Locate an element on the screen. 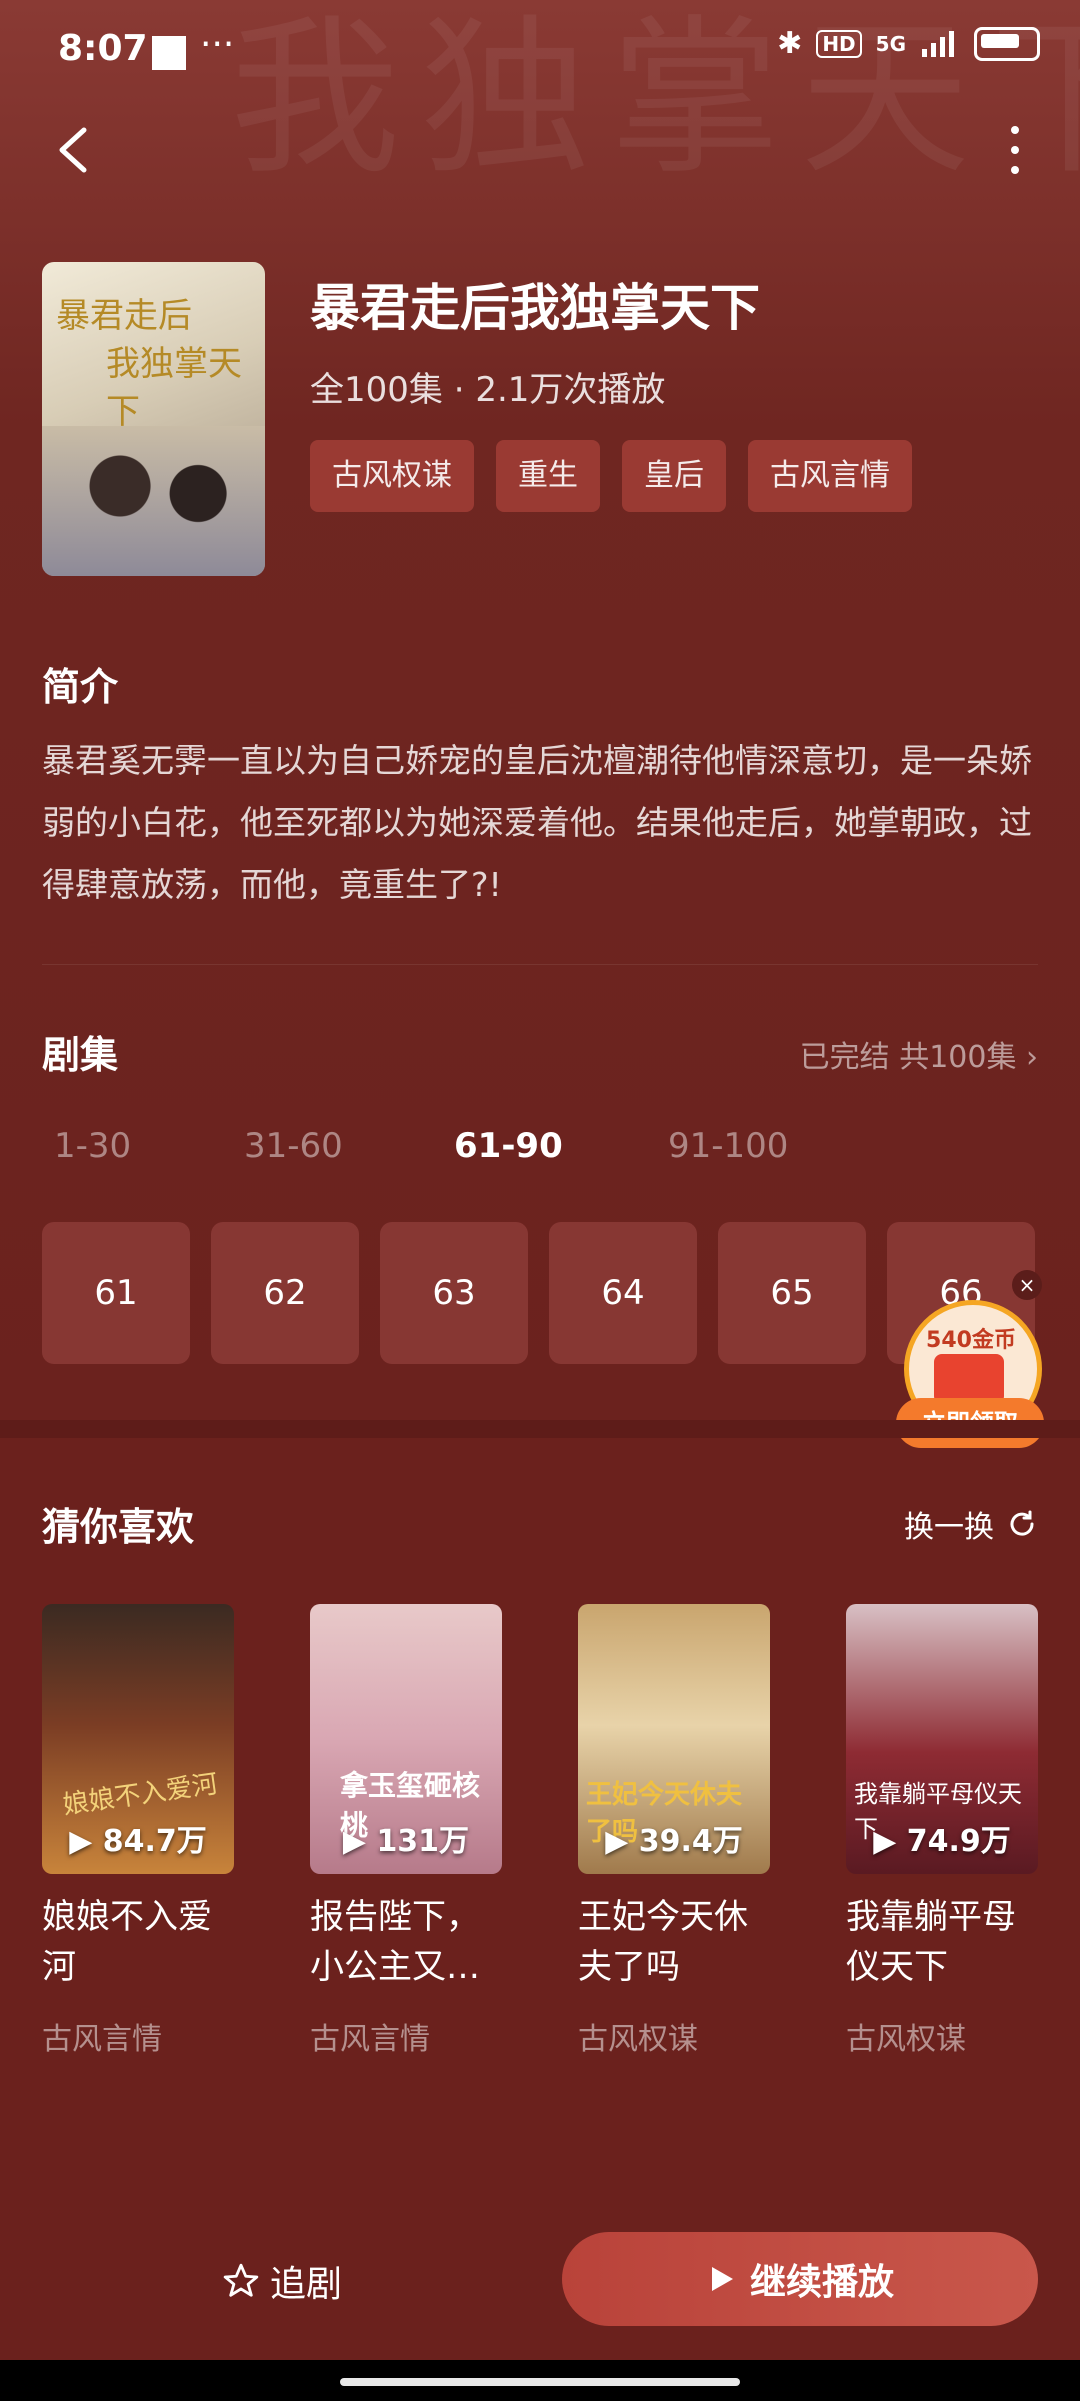 The height and width of the screenshot is (2401, 1080). tag: 重生 is located at coordinates (548, 476).